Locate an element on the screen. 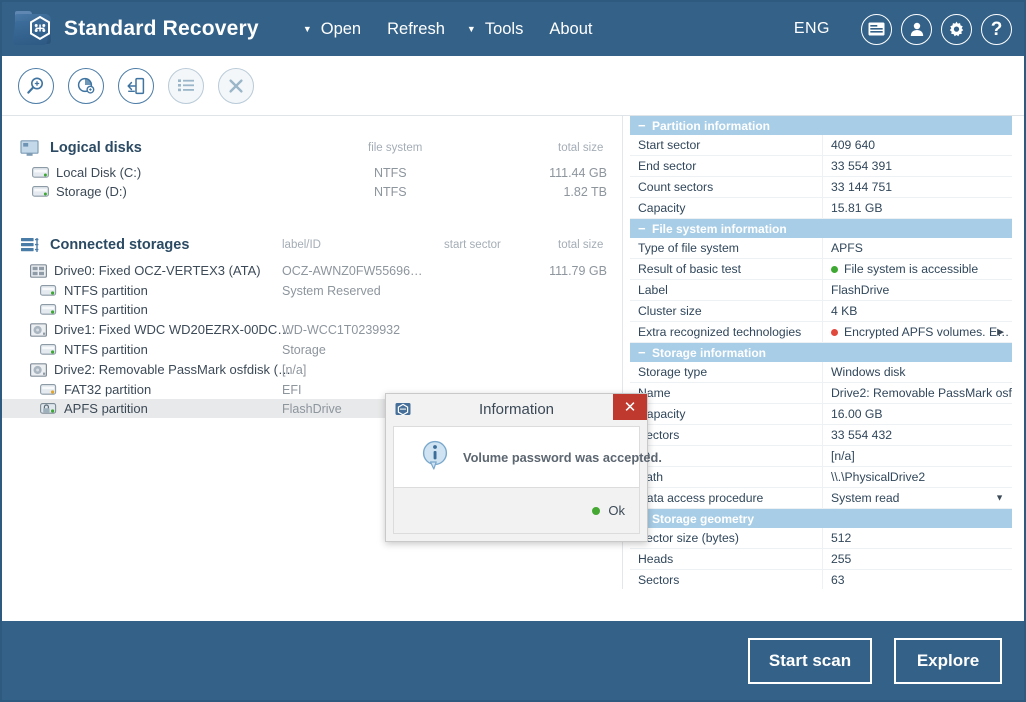 Image resolution: width=1026 pixels, height=702 pixels. property-row: Sectors 33 554 432 is located at coordinates (821, 435).